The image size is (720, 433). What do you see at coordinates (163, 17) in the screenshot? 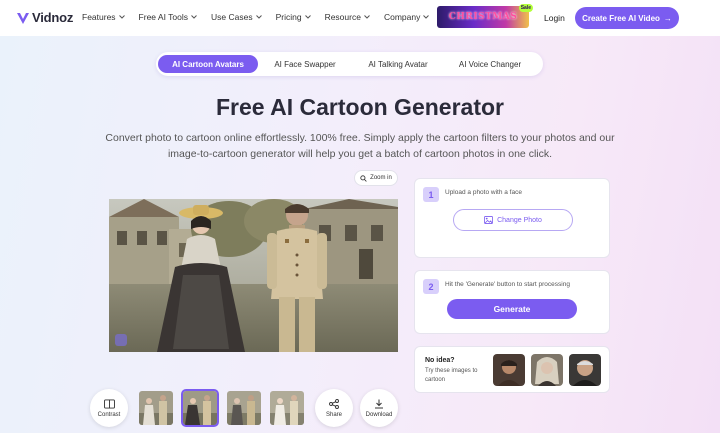
I see `menu-free-ai-tools-label: Free AI Tools` at bounding box center [163, 17].